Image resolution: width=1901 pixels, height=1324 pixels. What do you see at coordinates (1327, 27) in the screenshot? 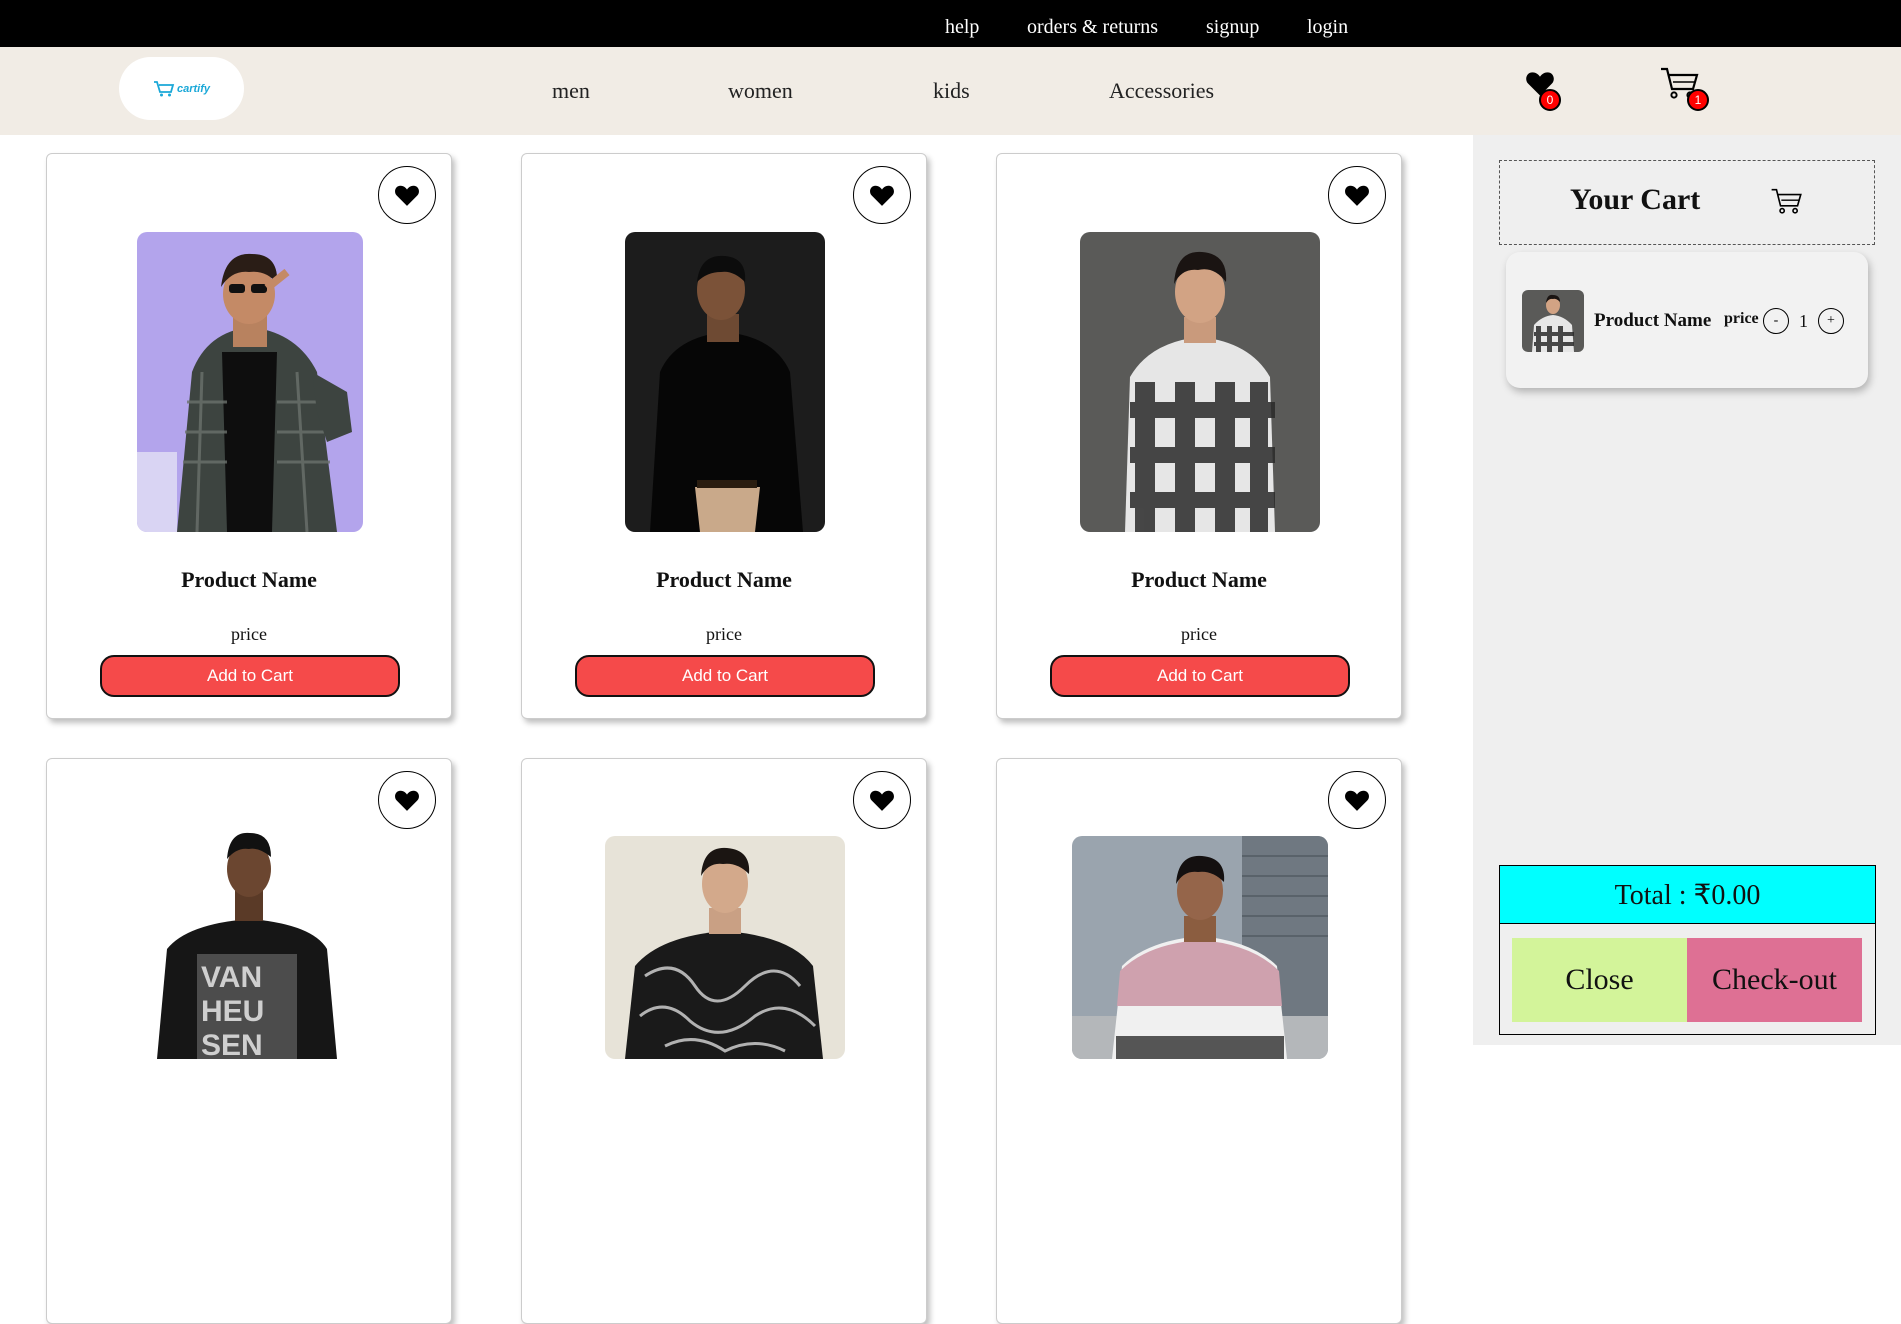
I see `login-link: login` at bounding box center [1327, 27].